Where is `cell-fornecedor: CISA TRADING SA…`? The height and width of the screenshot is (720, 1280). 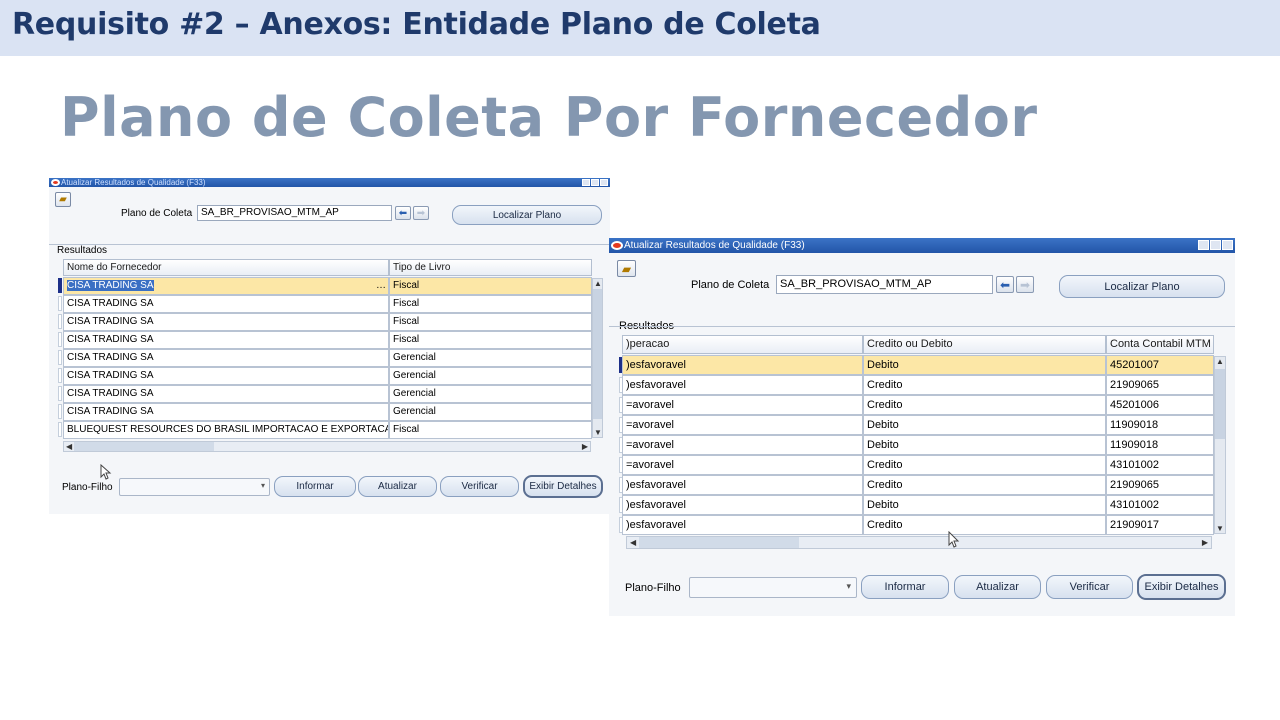
cell-fornecedor: CISA TRADING SA… is located at coordinates (226, 286).